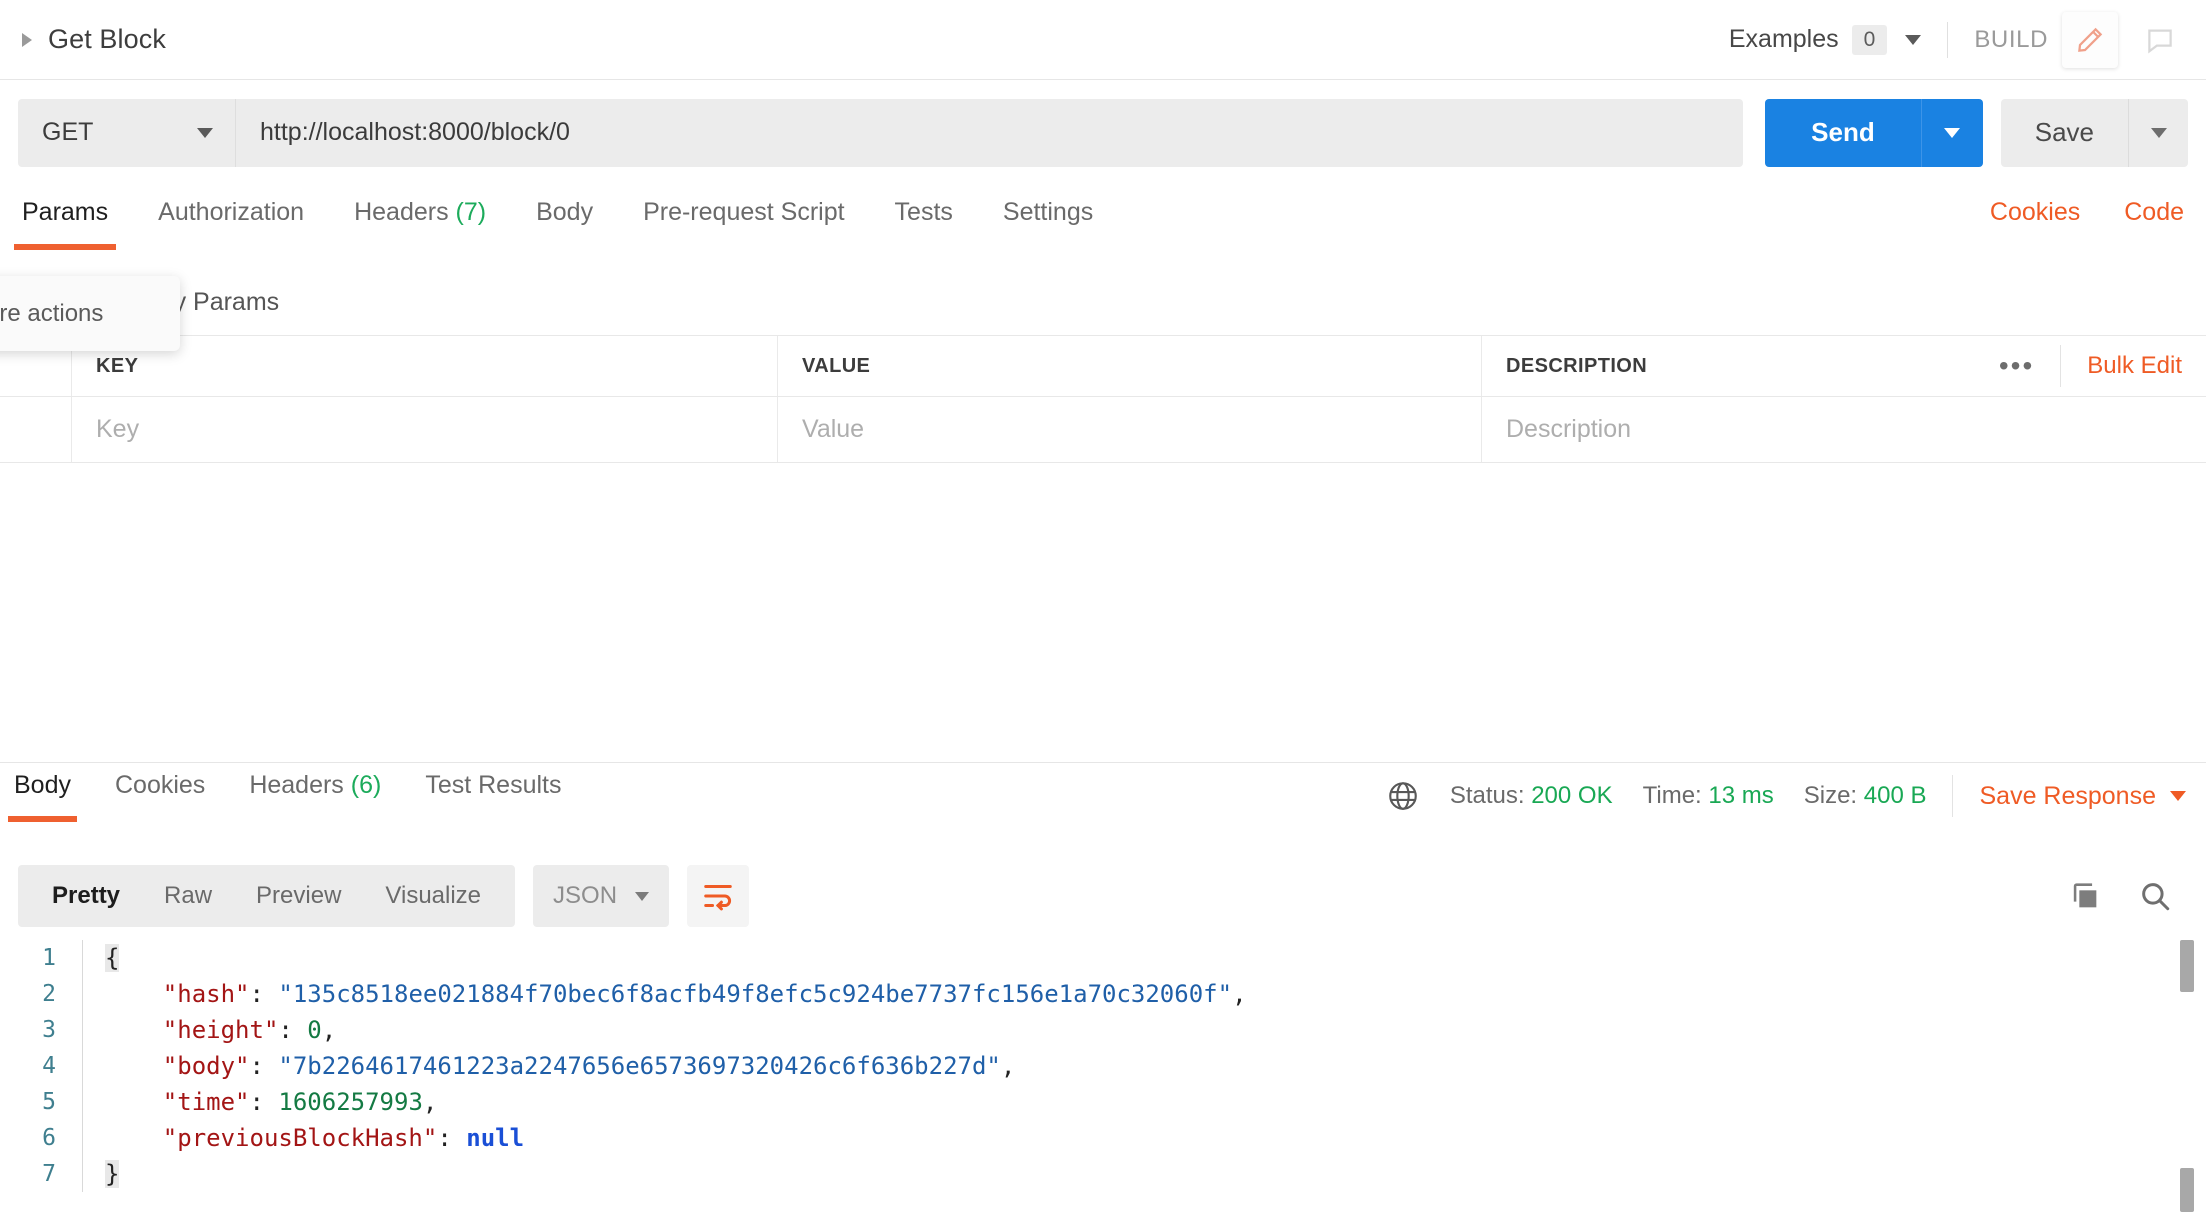 The image size is (2206, 1220). I want to click on response-format-select: JSON, so click(601, 896).